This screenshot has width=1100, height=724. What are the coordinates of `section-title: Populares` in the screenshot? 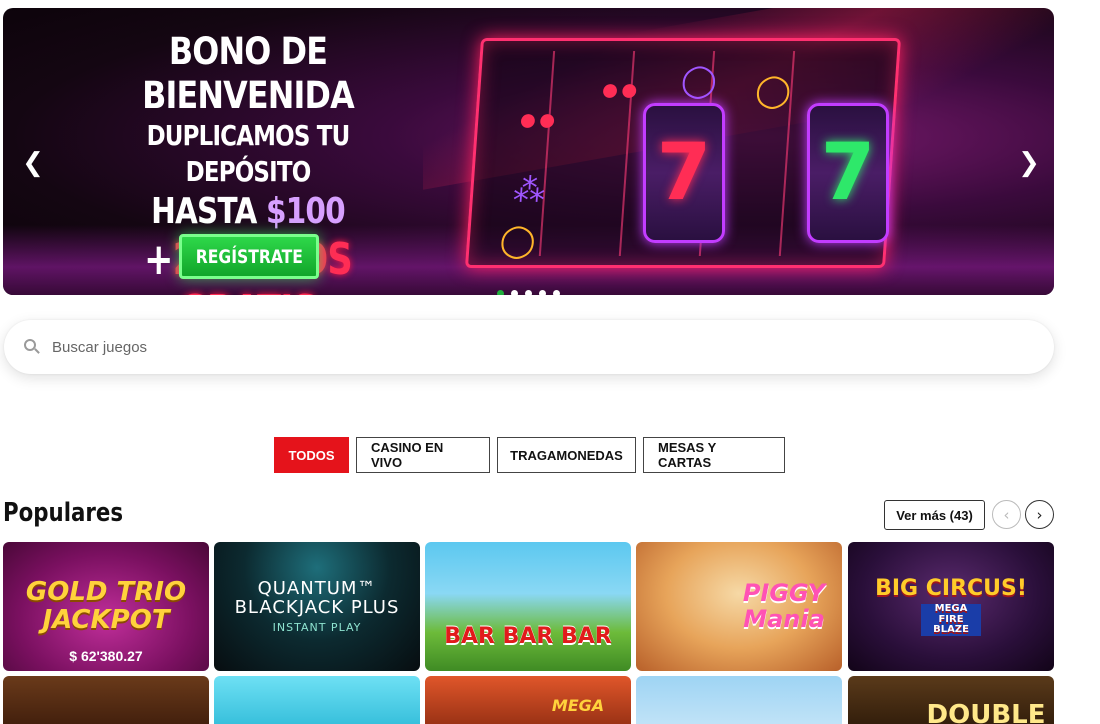 It's located at (63, 513).